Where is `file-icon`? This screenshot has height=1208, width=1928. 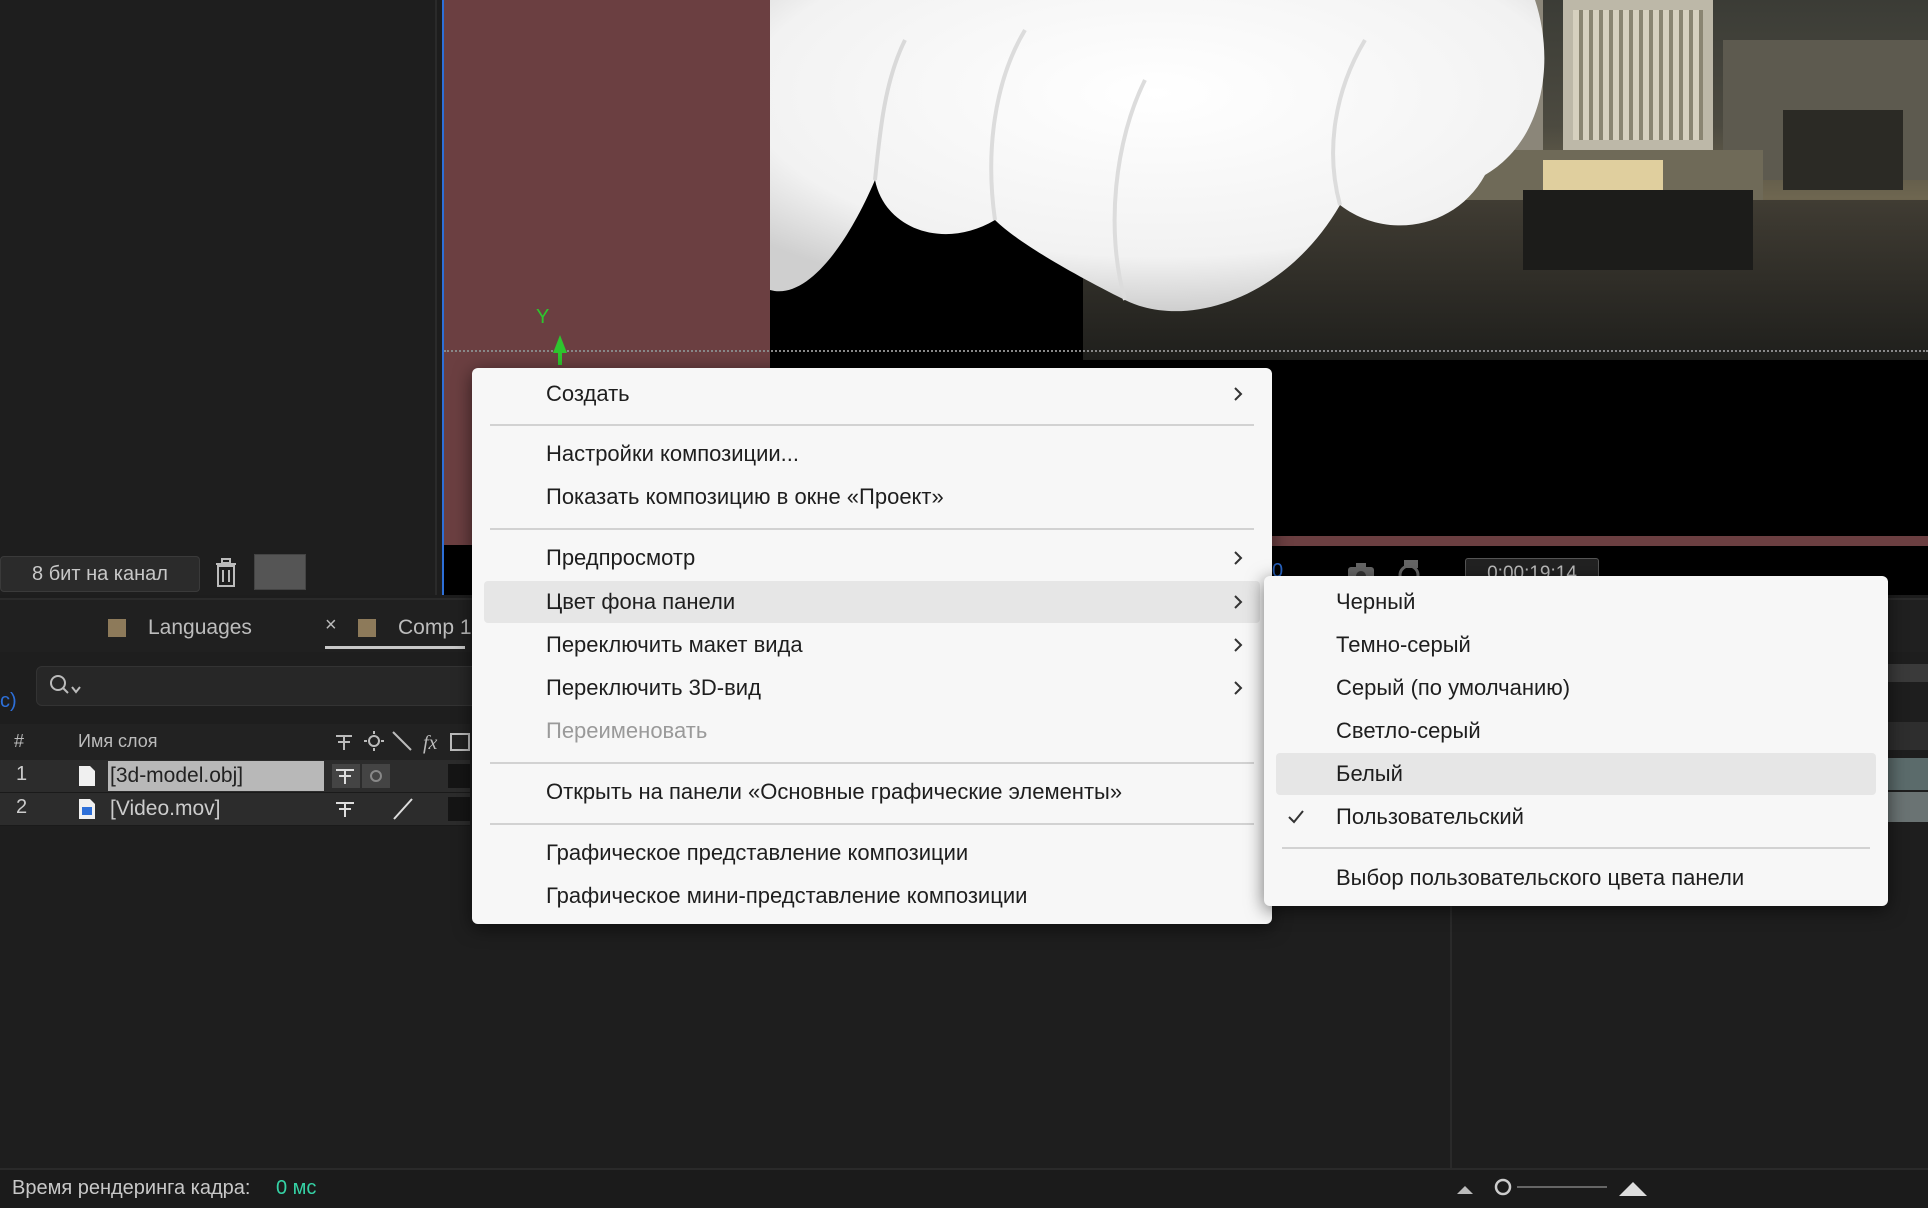 file-icon is located at coordinates (87, 776).